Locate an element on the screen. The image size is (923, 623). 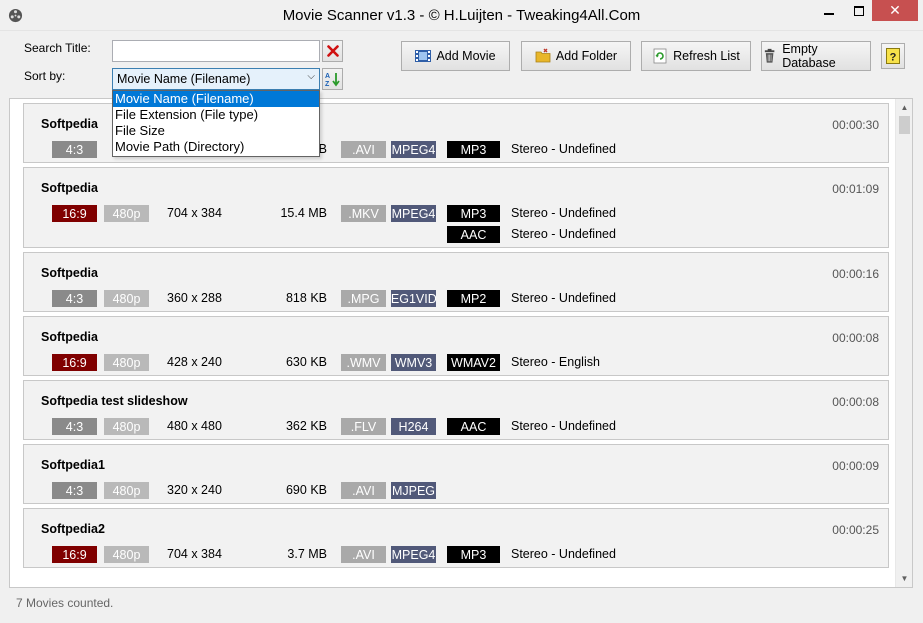
movie-count-status: 7 Movies counted. is located at coordinates (65, 603).